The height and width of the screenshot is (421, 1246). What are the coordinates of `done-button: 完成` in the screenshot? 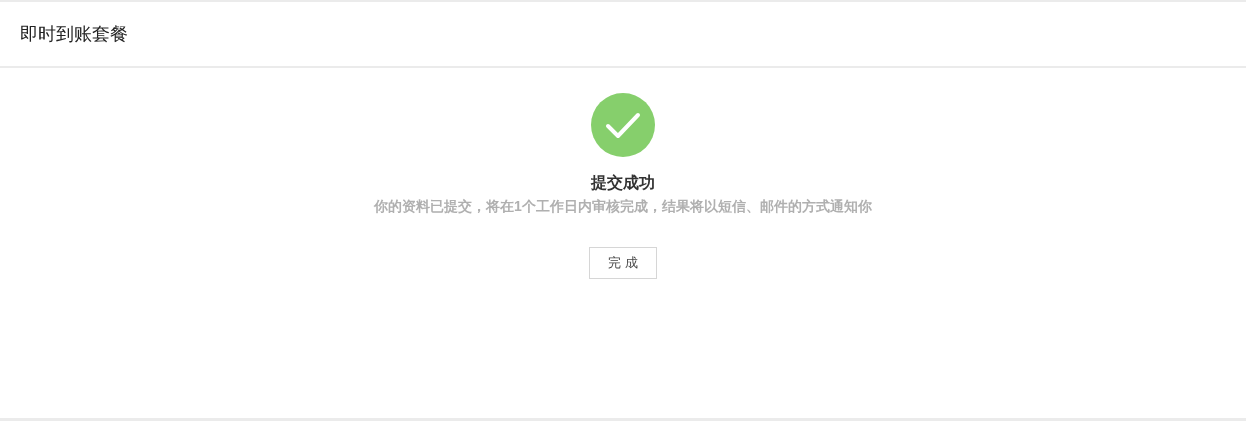 It's located at (623, 263).